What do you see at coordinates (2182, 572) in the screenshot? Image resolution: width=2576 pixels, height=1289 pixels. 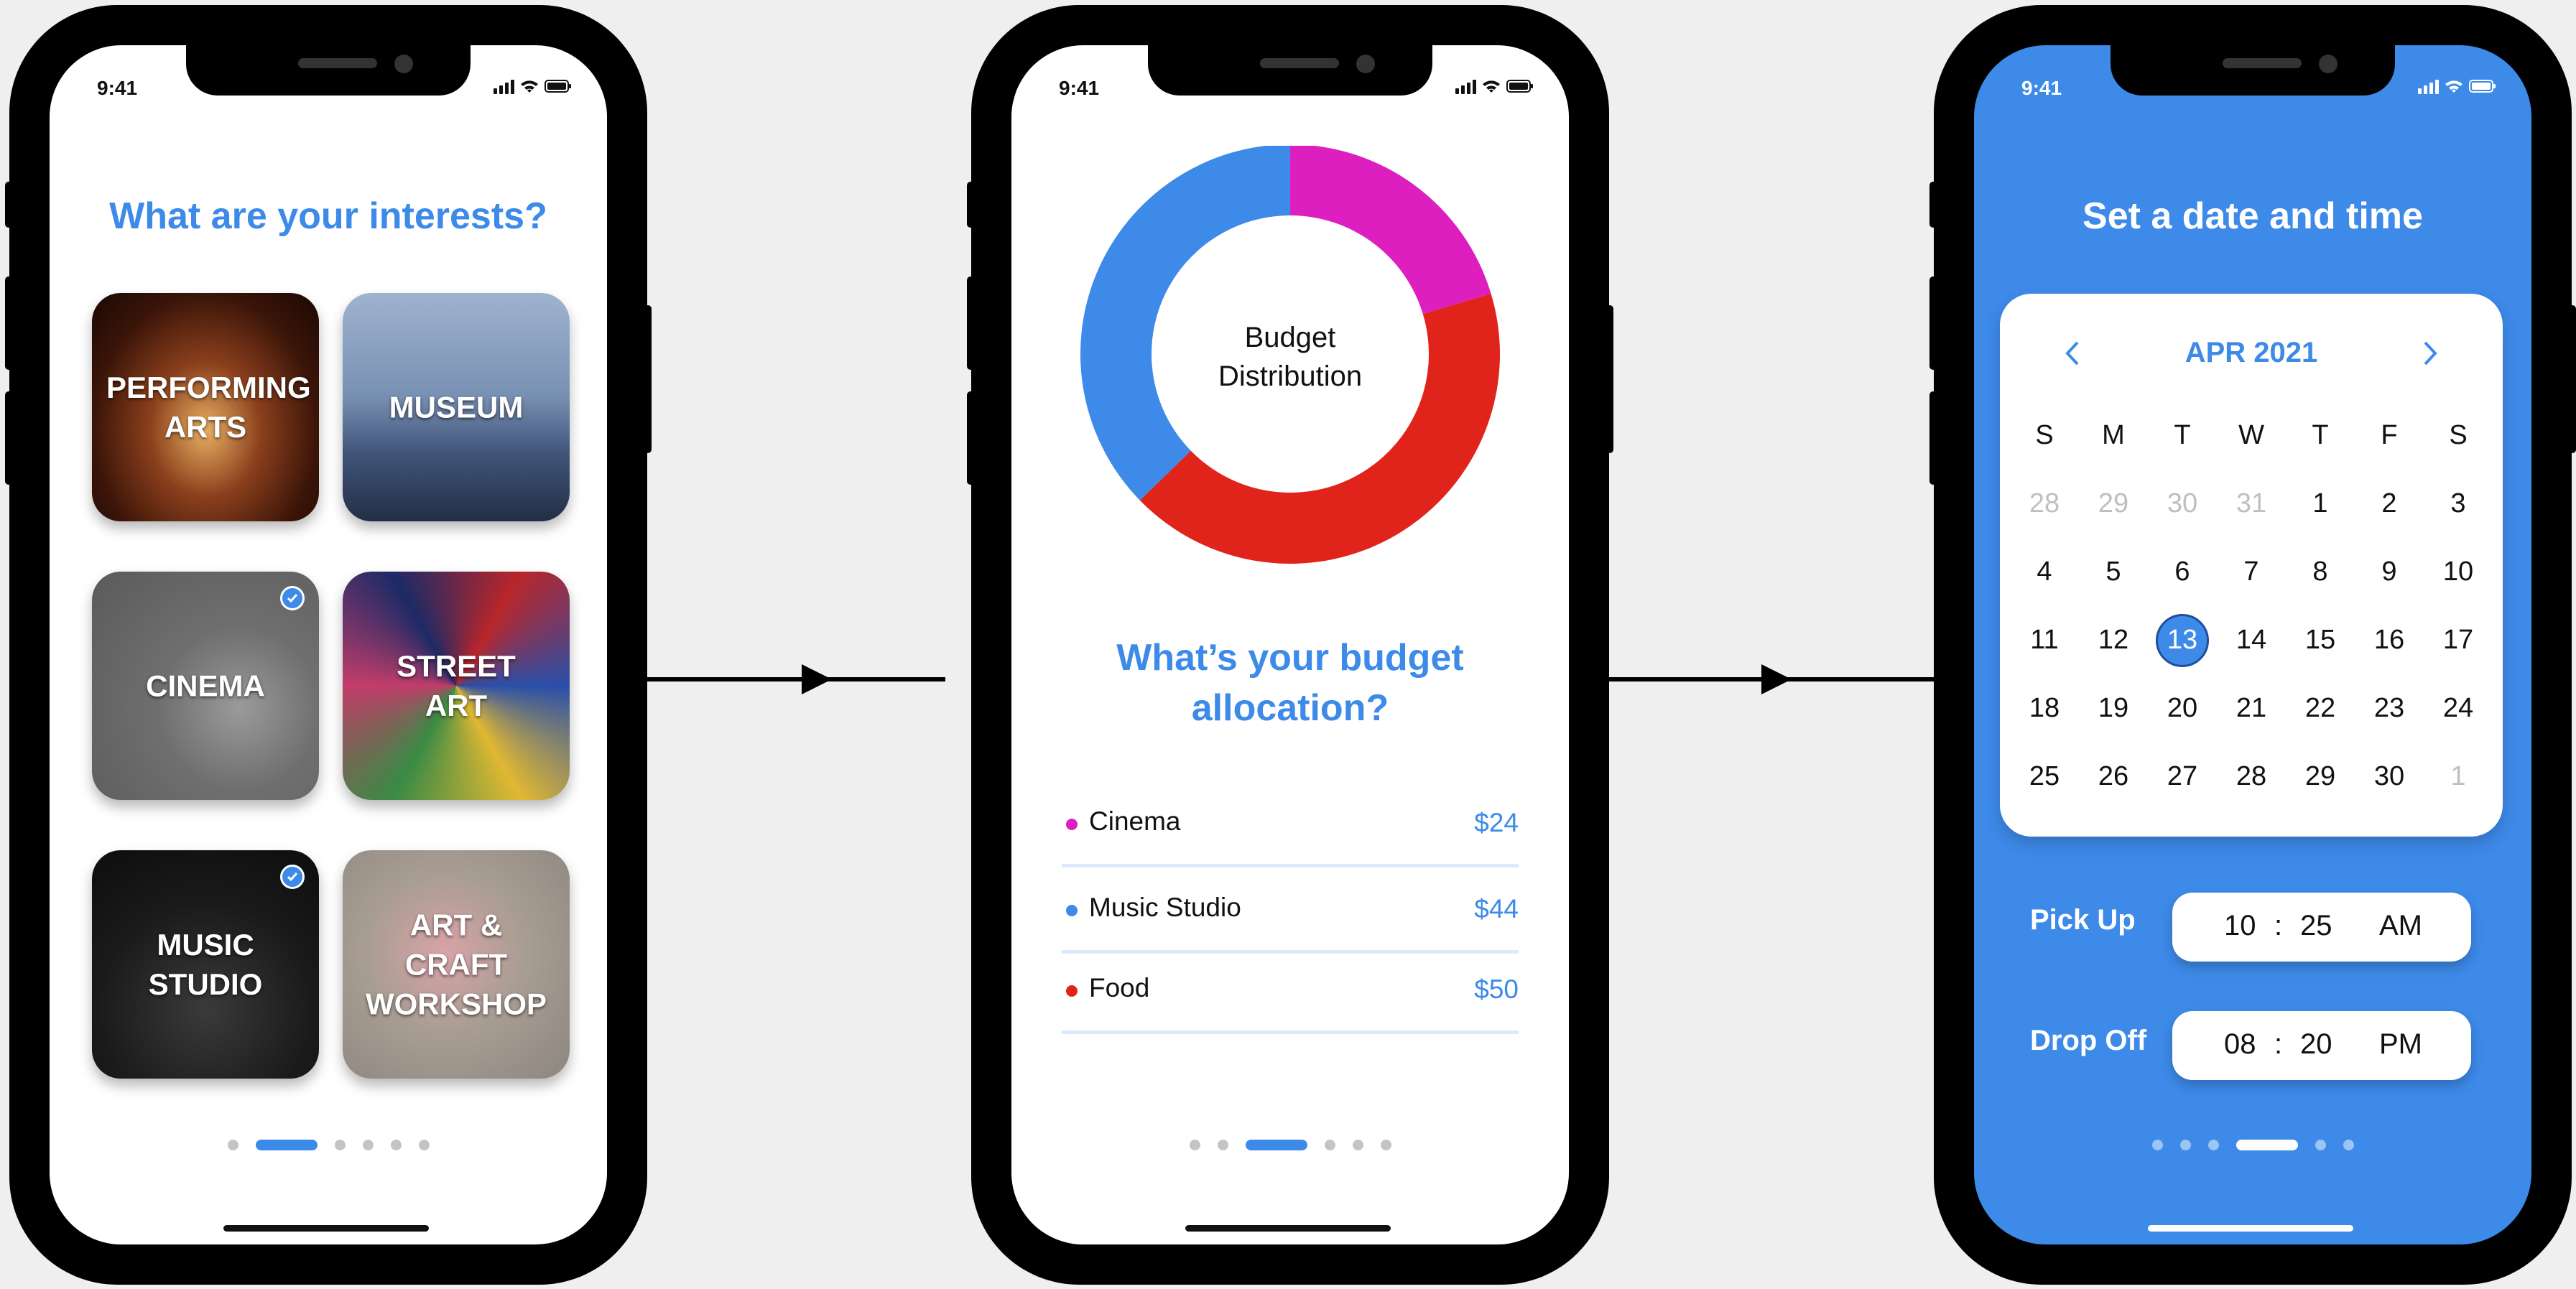 I see `calendar-day: 6` at bounding box center [2182, 572].